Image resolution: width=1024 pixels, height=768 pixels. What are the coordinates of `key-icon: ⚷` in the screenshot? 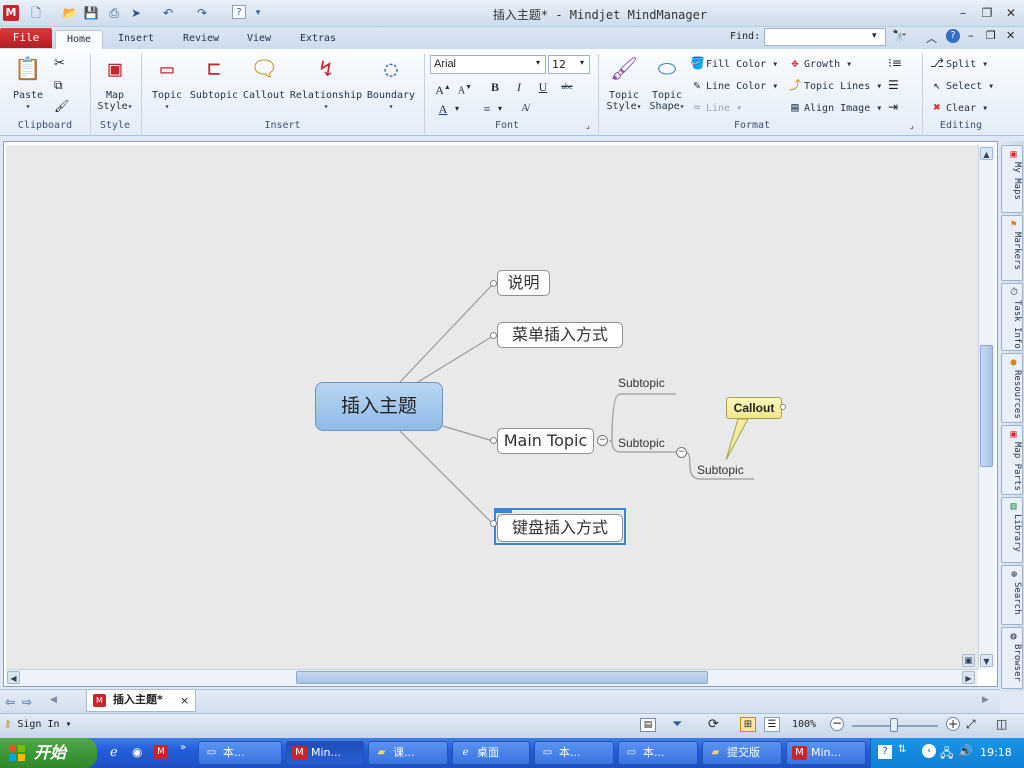 It's located at (8, 724).